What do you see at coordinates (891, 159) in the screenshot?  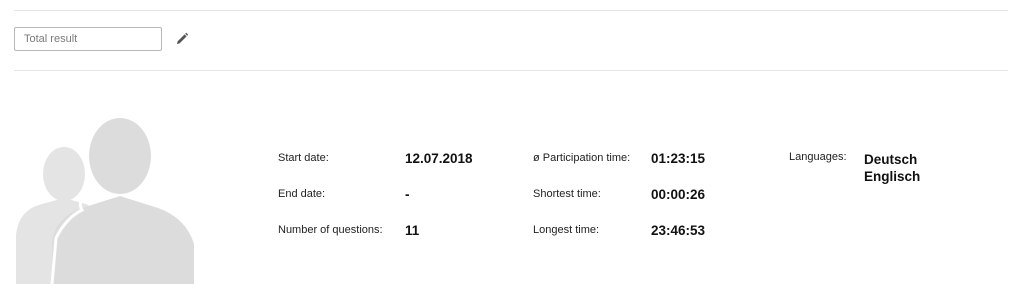 I see `language-item: Deutsch` at bounding box center [891, 159].